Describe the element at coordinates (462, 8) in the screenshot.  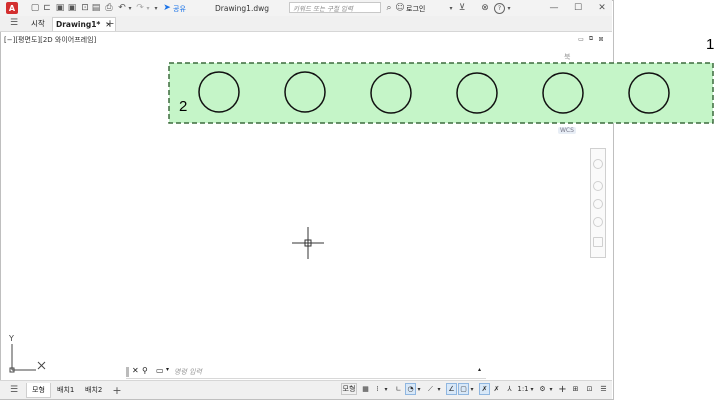
I see `cart-icon: ⊻` at that location.